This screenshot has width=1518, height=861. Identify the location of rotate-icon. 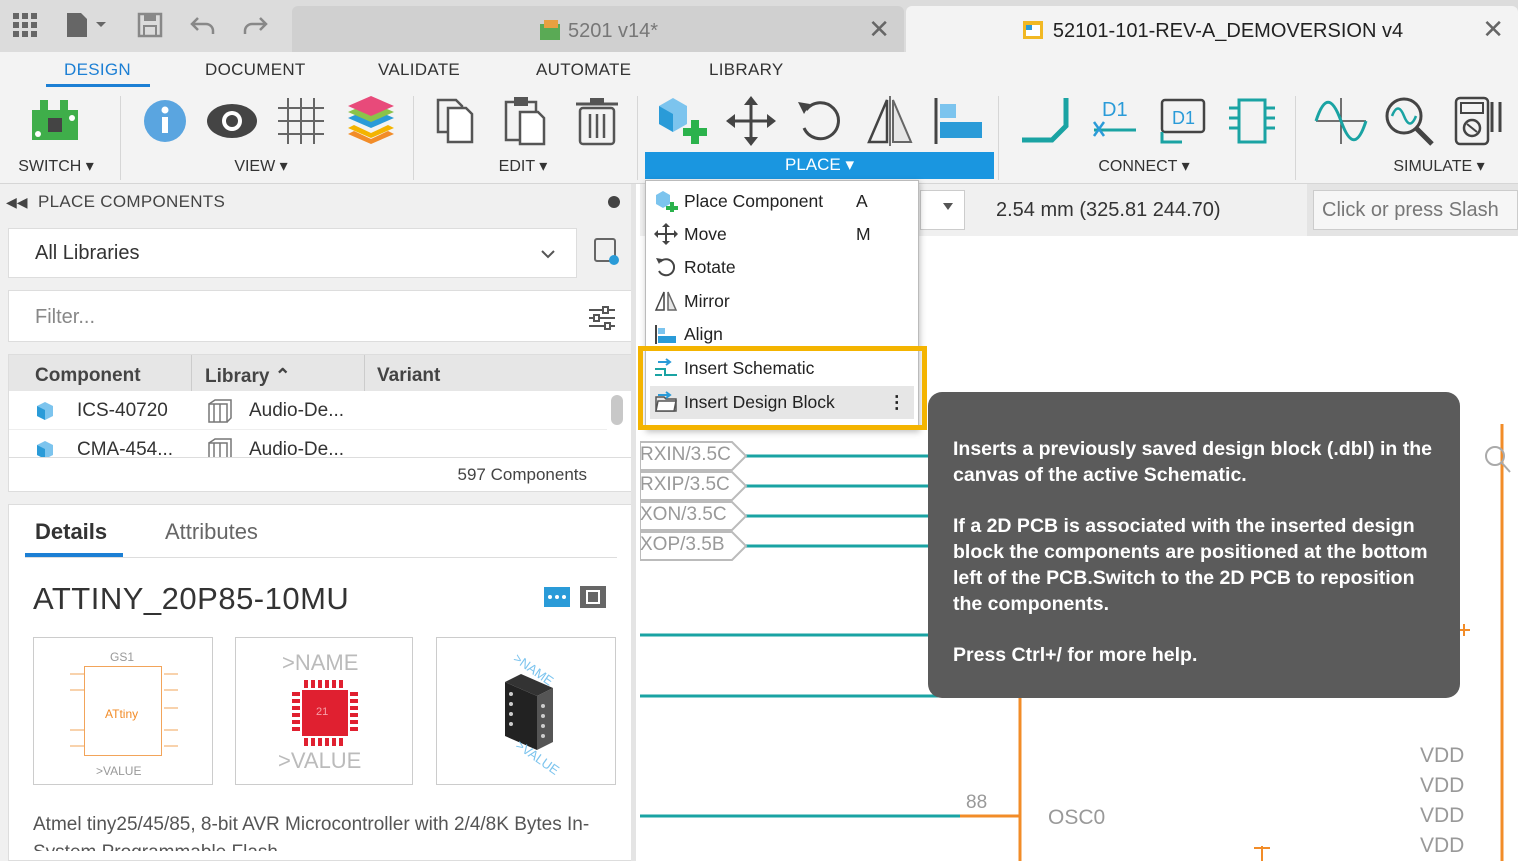
(821, 121).